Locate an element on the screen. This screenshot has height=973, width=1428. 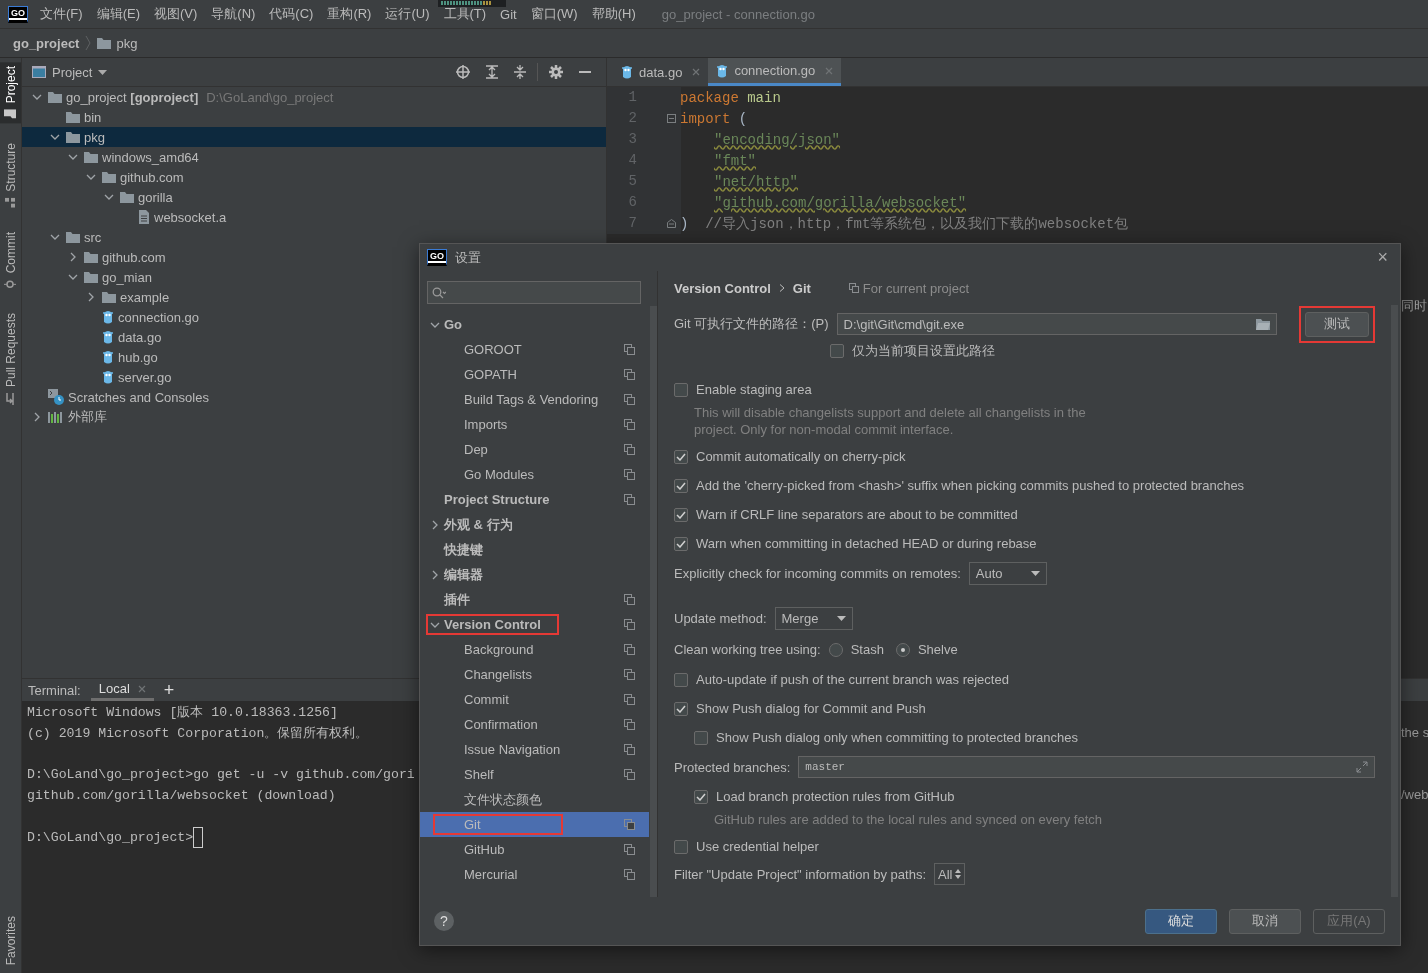
terminal-tab: Local is located at coordinates (122, 690).